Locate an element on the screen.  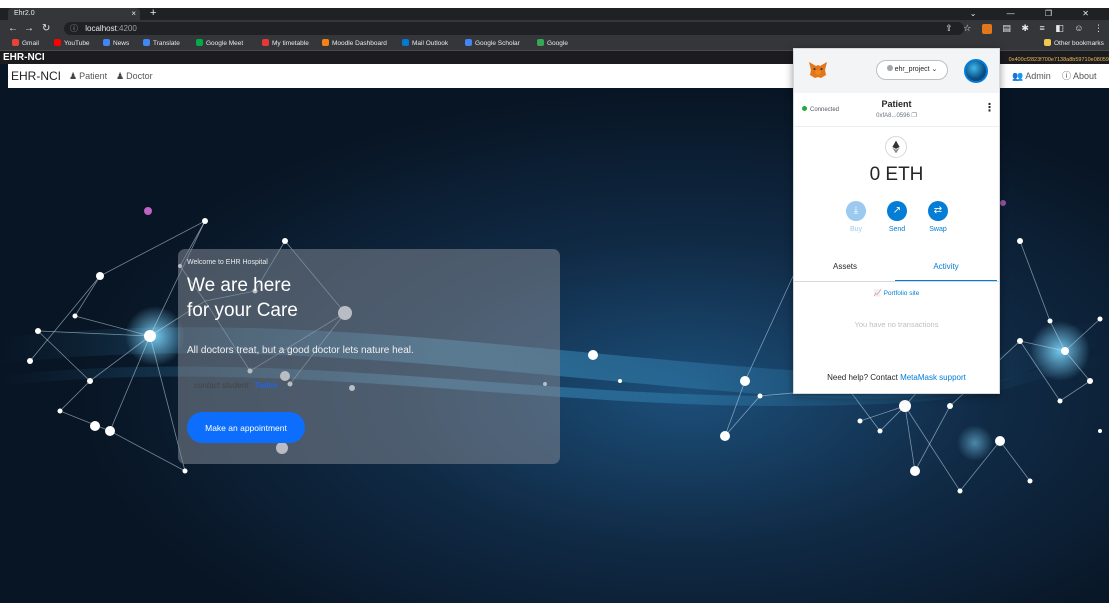
bookmark-news: News is located at coordinates (116, 44).